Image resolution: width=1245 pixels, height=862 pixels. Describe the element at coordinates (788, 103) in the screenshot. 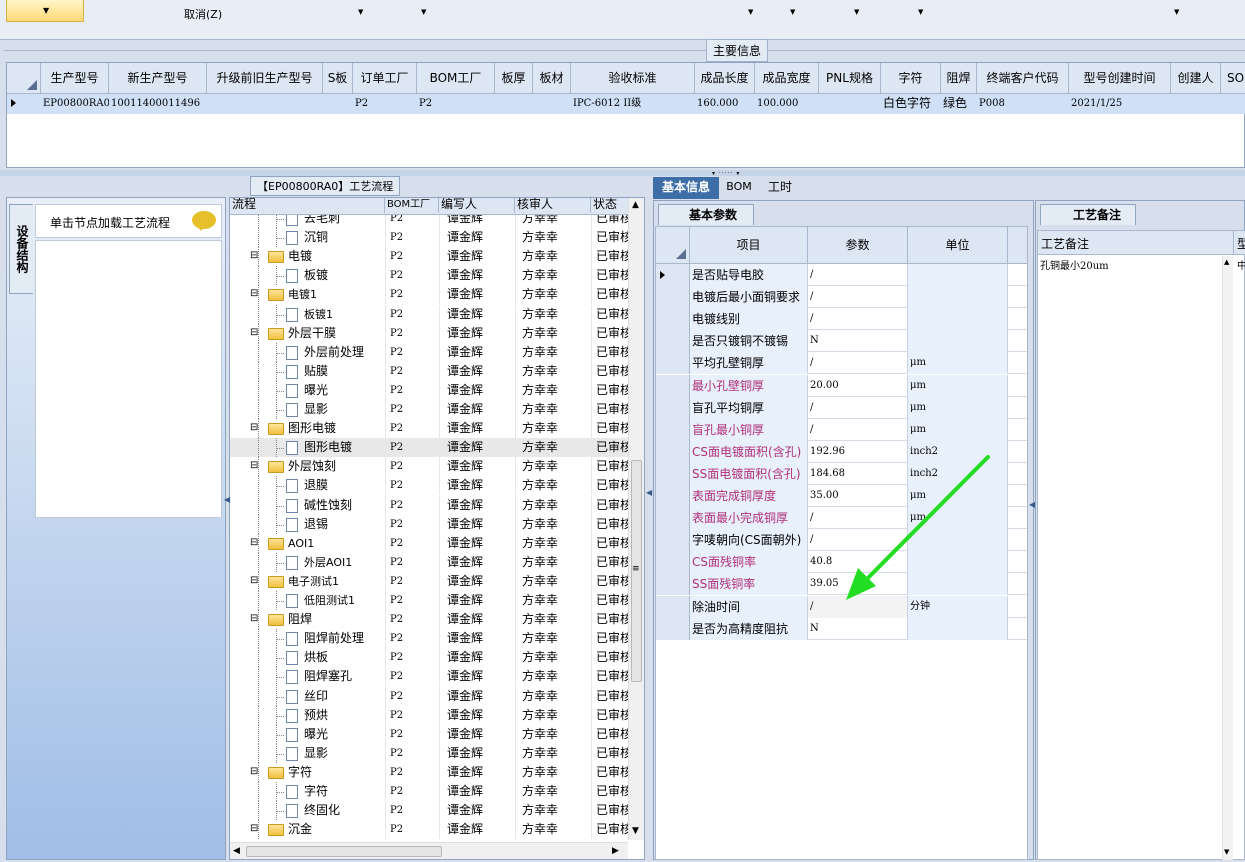

I see `cell-width: 100.000` at that location.